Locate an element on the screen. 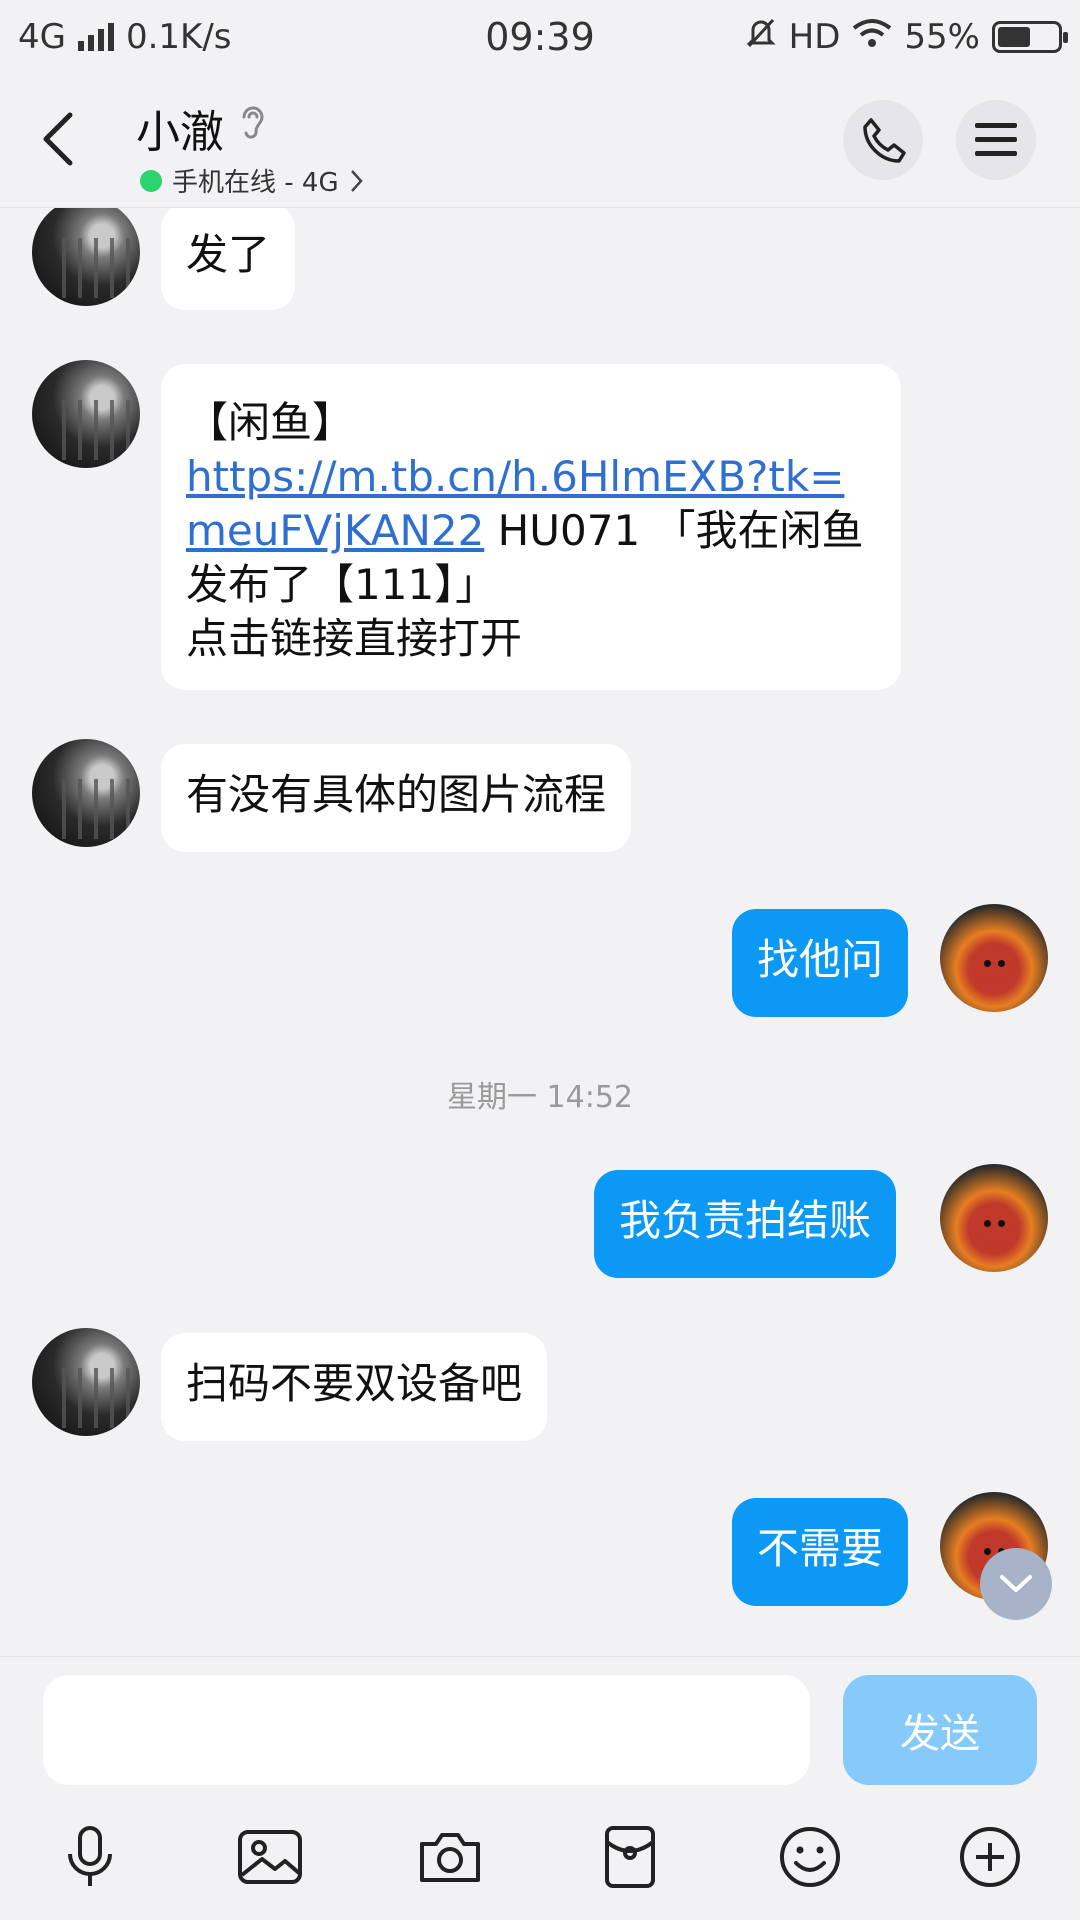  message-bubble-outgoing: 不需要 is located at coordinates (820, 1552).